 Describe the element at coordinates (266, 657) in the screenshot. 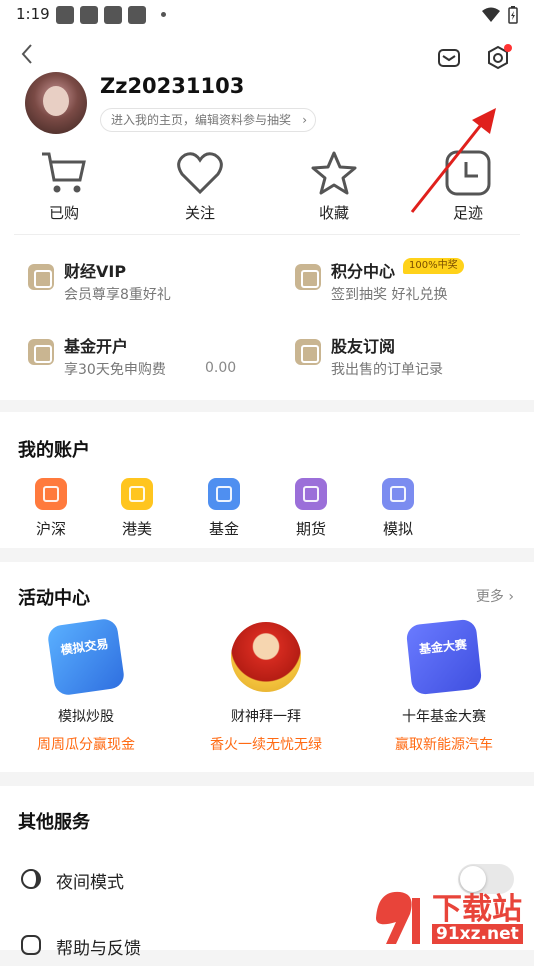

I see `wealth-god-image` at that location.